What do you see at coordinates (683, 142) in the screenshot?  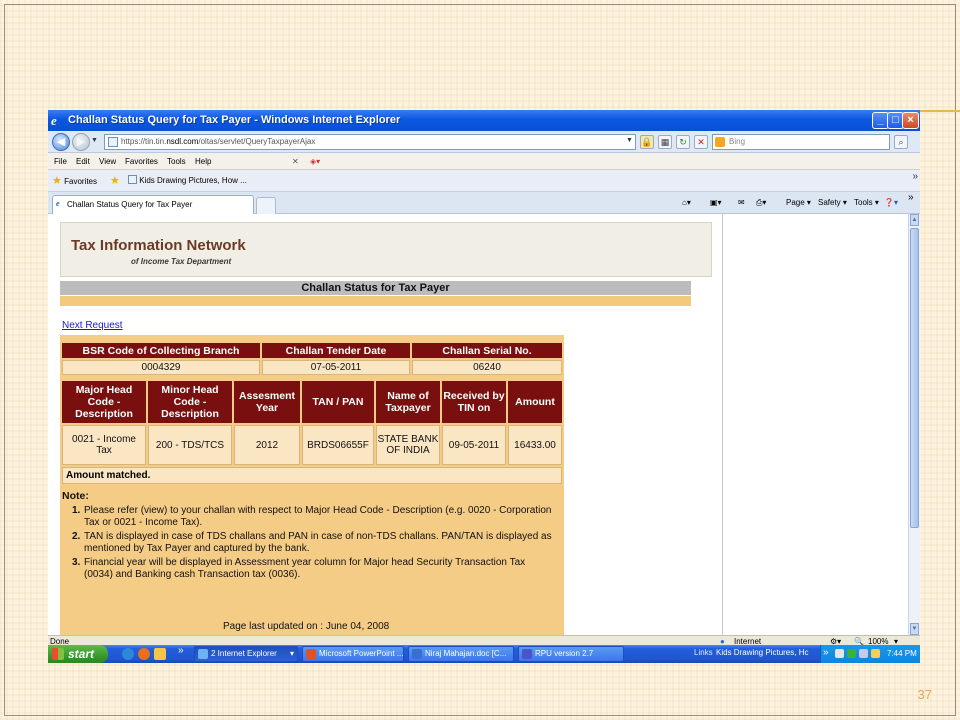 I see `refresh-icon: ↻` at bounding box center [683, 142].